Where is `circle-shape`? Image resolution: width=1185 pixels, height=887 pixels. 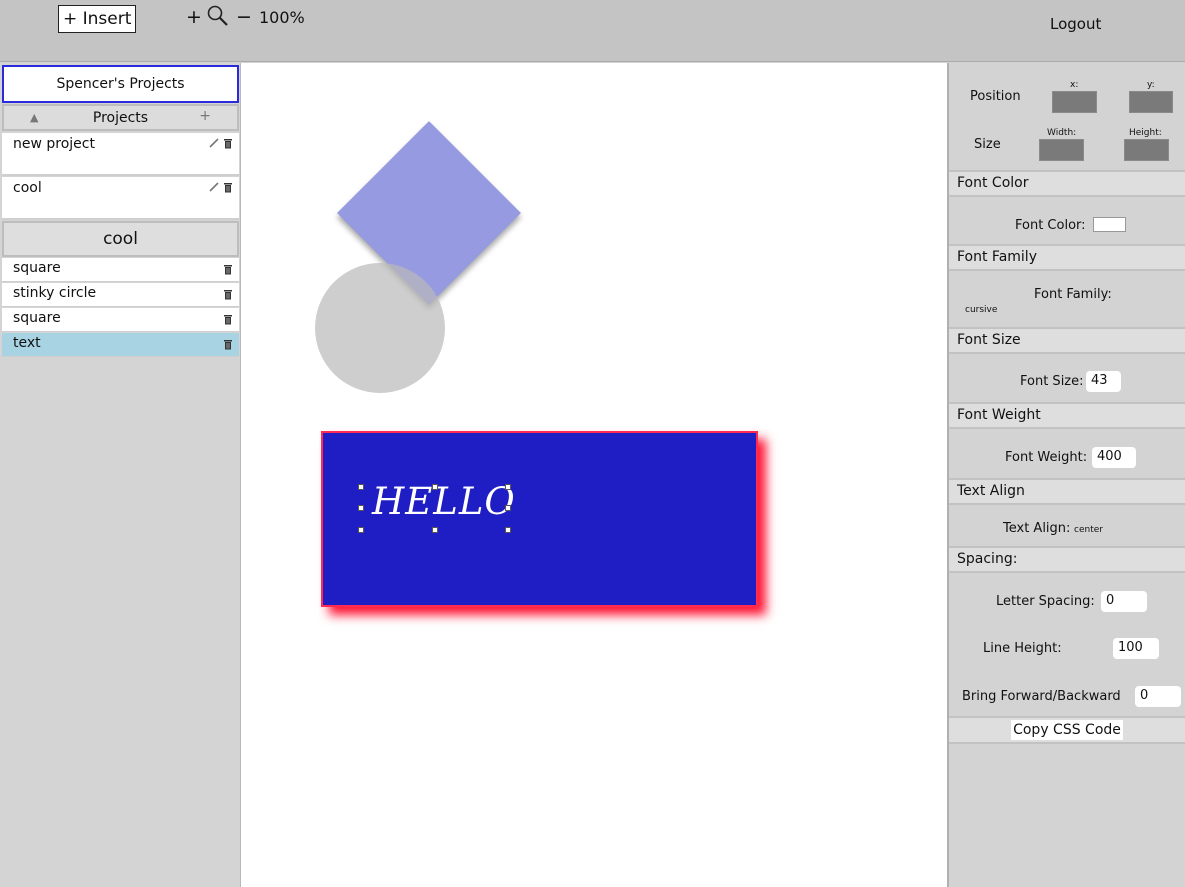
circle-shape is located at coordinates (380, 328).